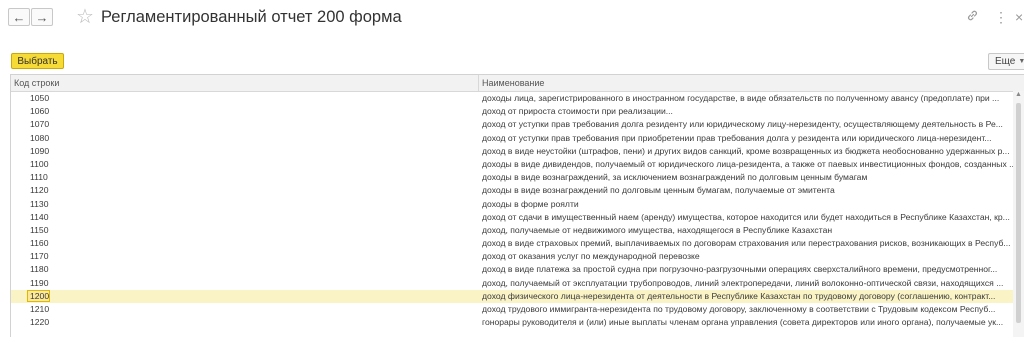 The width and height of the screenshot is (1024, 337). I want to click on table-header: Код строки Наименование, so click(517, 83).